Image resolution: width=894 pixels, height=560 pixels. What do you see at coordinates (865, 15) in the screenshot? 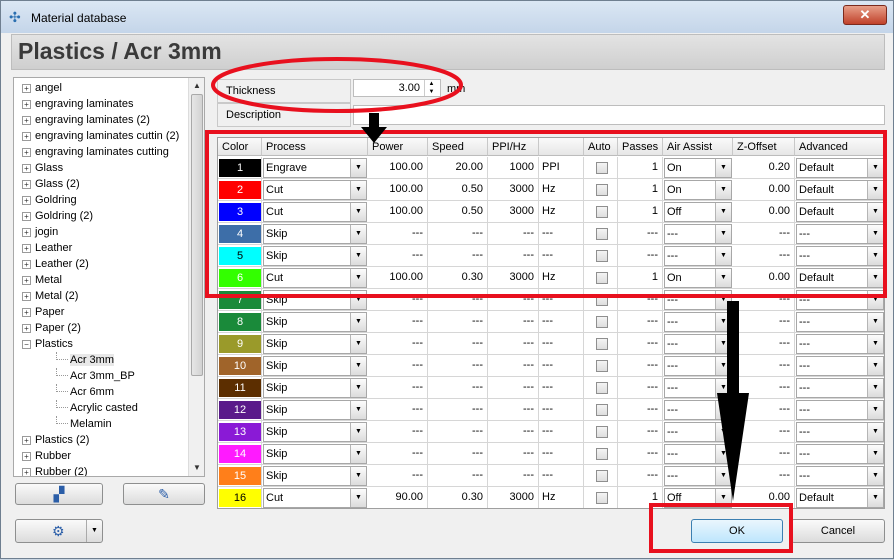
I see `close-button: ✕` at bounding box center [865, 15].